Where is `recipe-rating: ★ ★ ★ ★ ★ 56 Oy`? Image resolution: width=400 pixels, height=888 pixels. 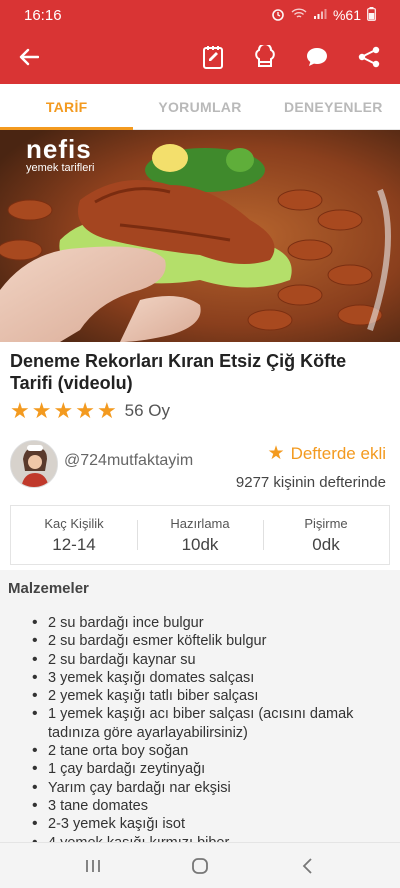 recipe-rating: ★ ★ ★ ★ ★ 56 Oy is located at coordinates (90, 411).